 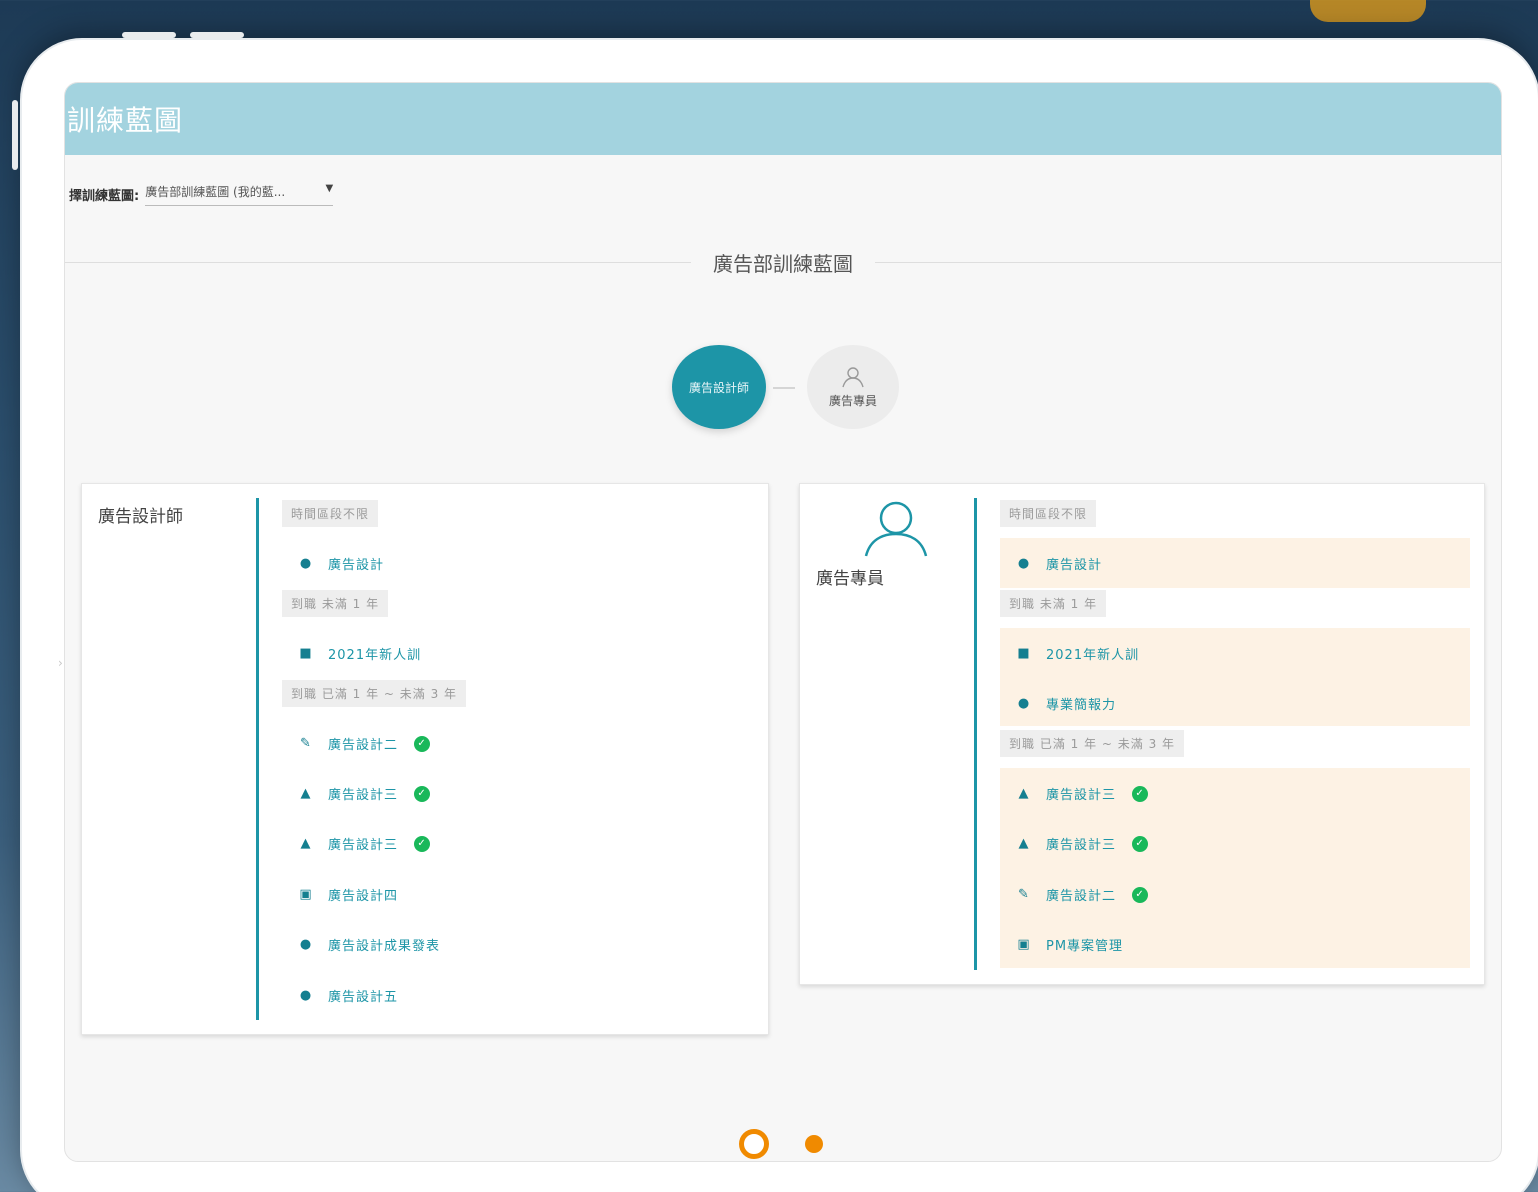 What do you see at coordinates (60, 663) in the screenshot?
I see `chevron-left-icon: ›` at bounding box center [60, 663].